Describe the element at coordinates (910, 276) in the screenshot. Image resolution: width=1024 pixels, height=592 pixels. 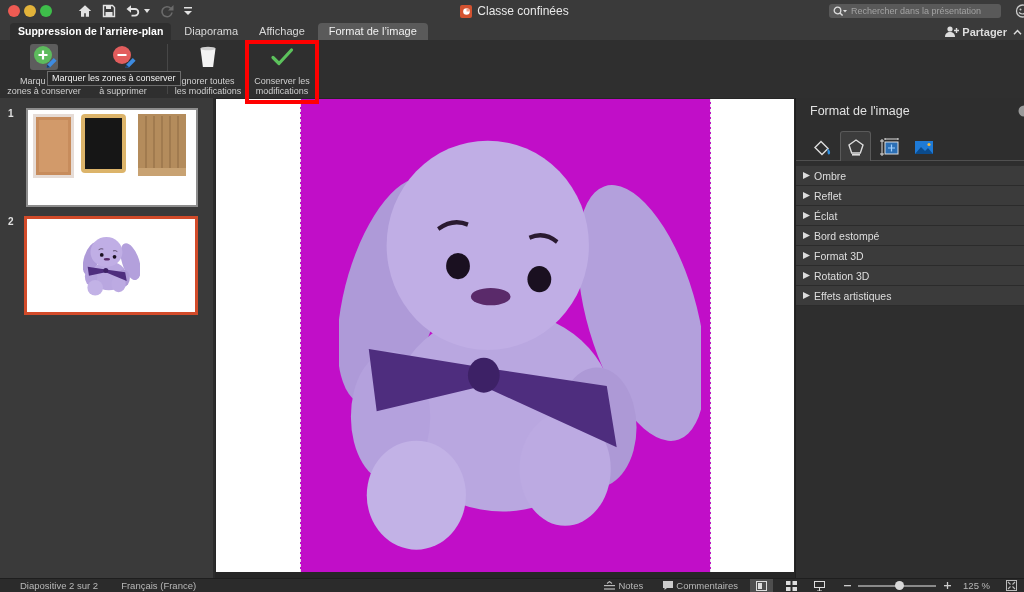
I see `section-header: Rotation 3D` at that location.